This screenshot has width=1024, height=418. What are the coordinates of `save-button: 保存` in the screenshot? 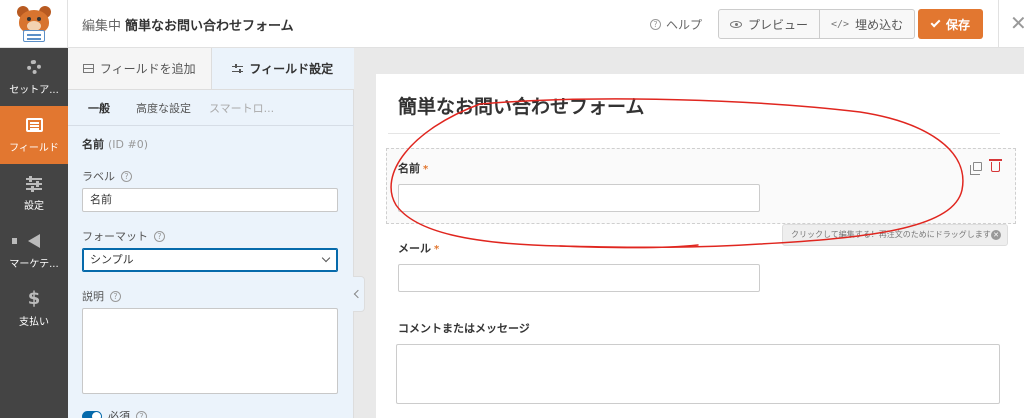 It's located at (950, 24).